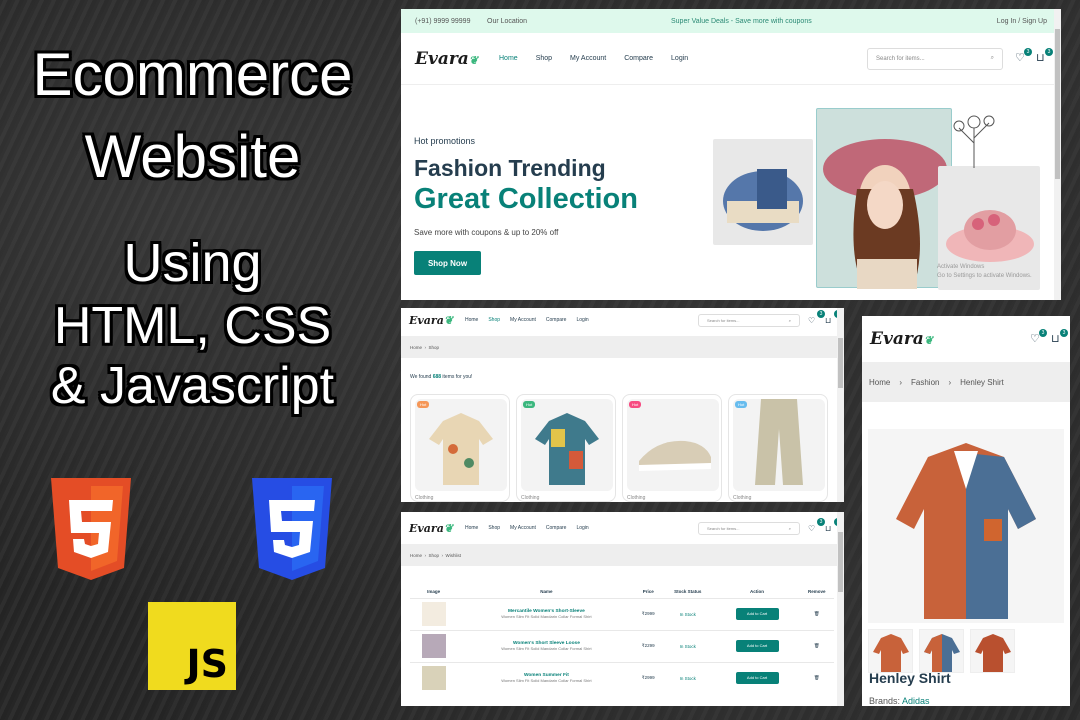 Image resolution: width=1080 pixels, height=720 pixels. What do you see at coordinates (91, 529) in the screenshot?
I see `html5-logo` at bounding box center [91, 529].